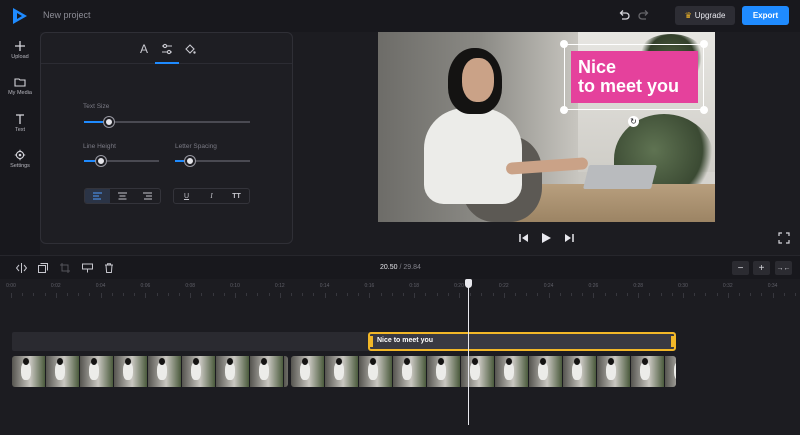 This screenshot has height=435, width=800. Describe the element at coordinates (20, 123) in the screenshot. I see `rail-item-text: Text` at that location.